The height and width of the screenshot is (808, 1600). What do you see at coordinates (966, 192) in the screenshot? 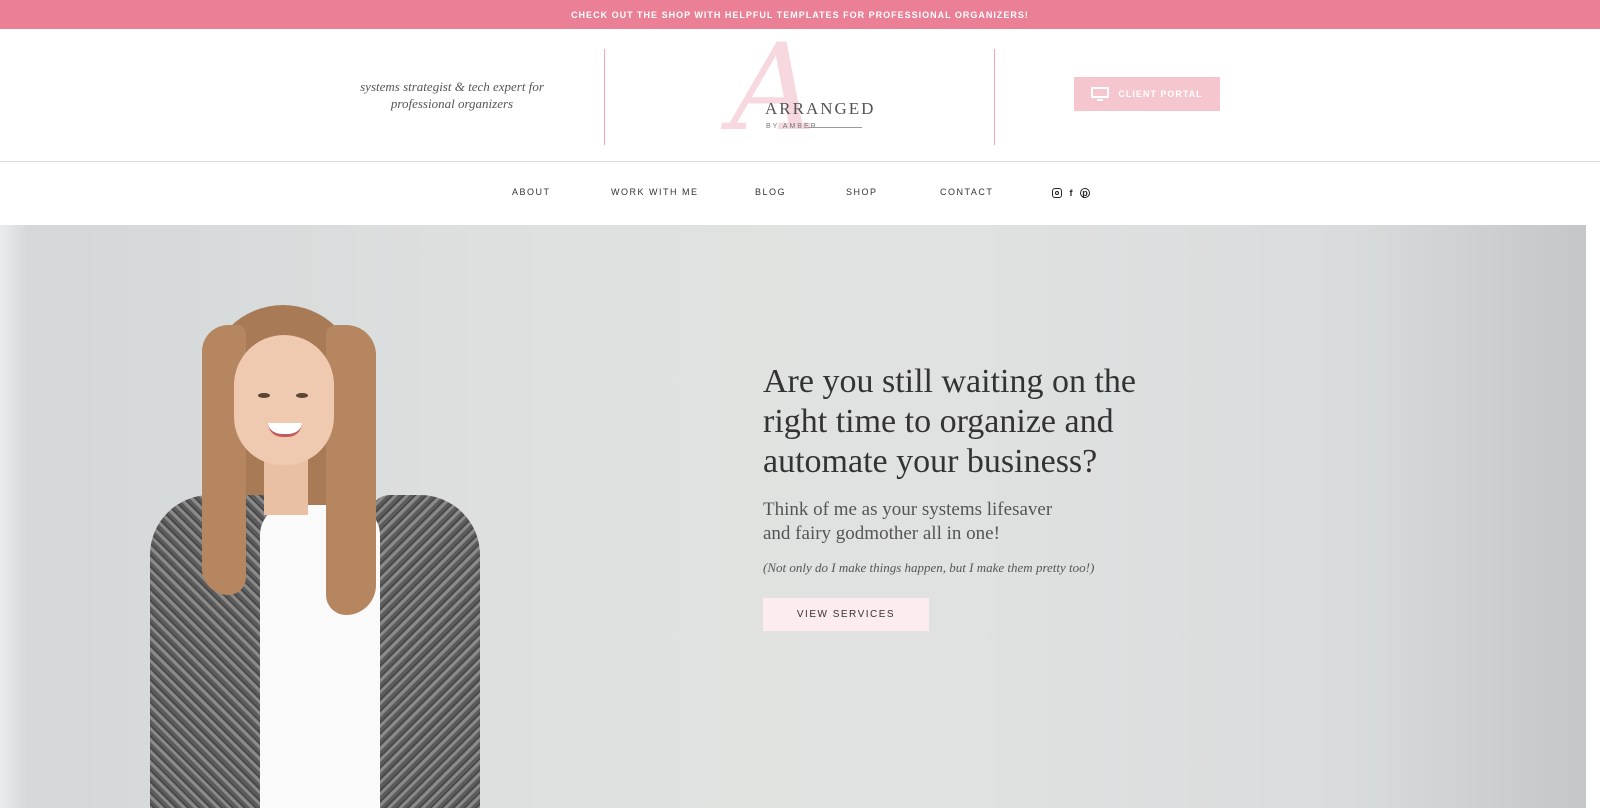
I see `nav-item-contact: CONTACT` at bounding box center [966, 192].